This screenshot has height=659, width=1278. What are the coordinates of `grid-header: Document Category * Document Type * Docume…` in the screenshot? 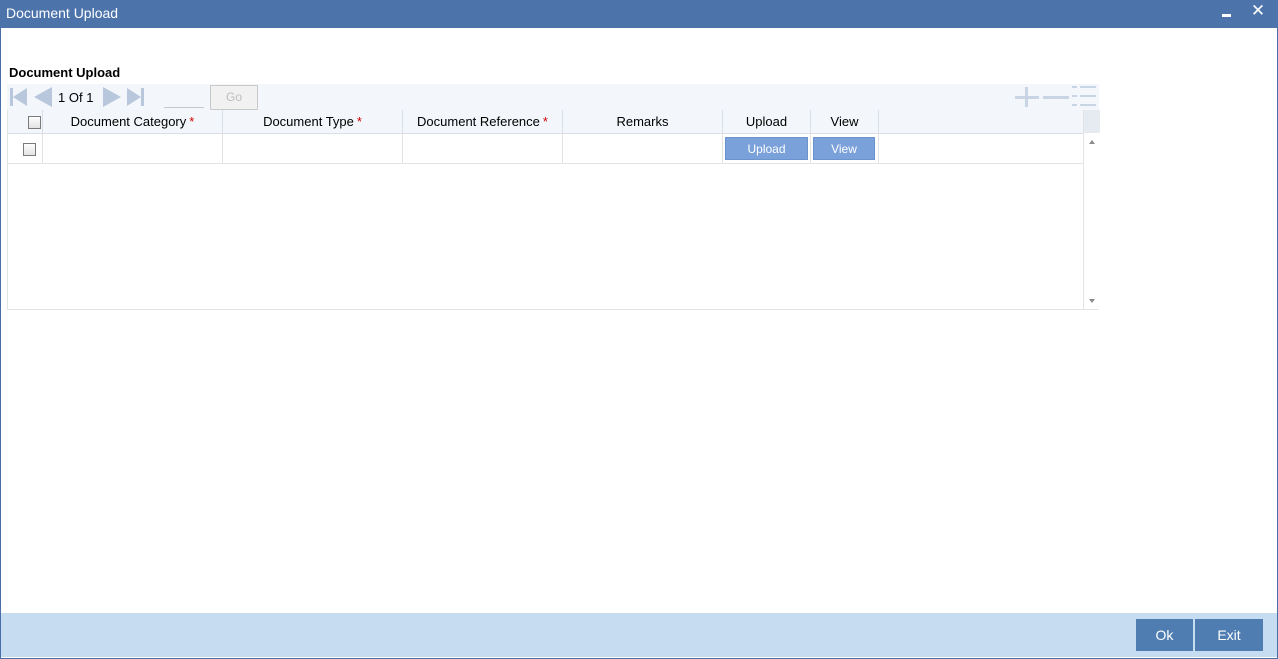 It's located at (545, 122).